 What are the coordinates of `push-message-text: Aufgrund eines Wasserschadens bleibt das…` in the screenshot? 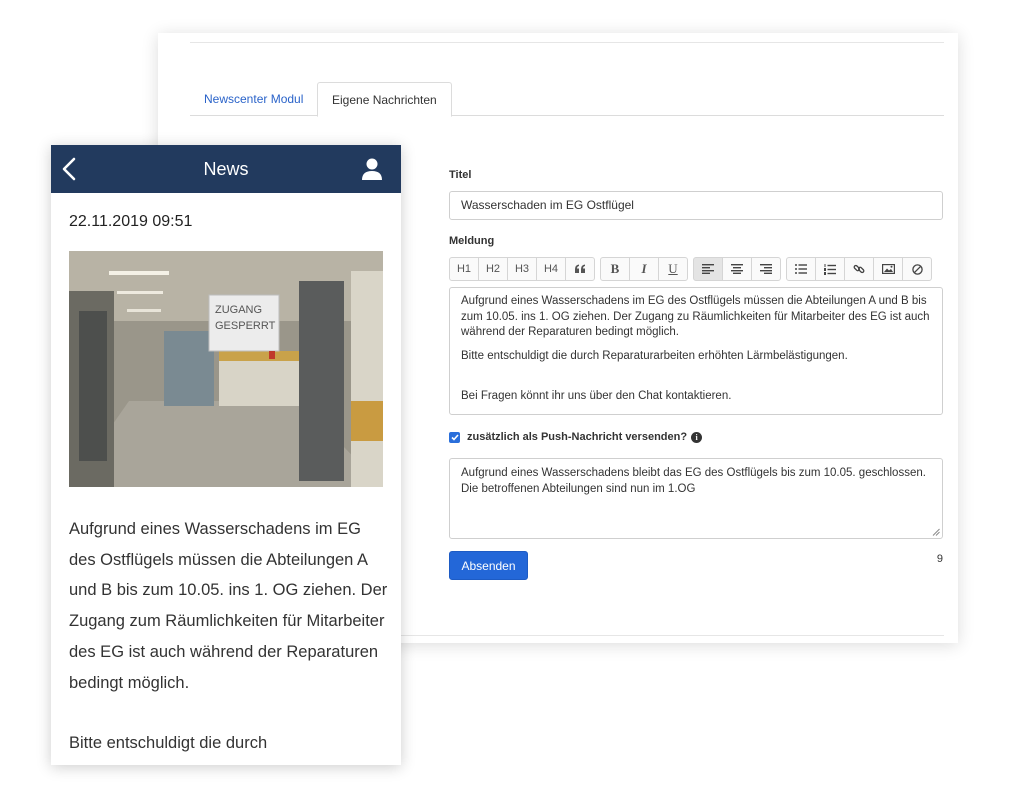 It's located at (693, 481).